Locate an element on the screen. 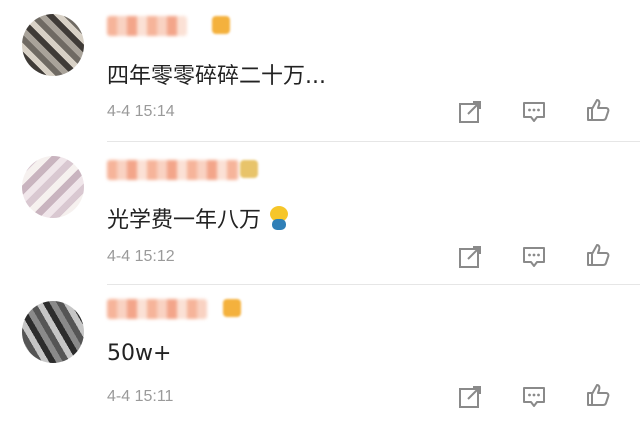 This screenshot has height=434, width=640. comment-time: 4-4 15:14 is located at coordinates (141, 111).